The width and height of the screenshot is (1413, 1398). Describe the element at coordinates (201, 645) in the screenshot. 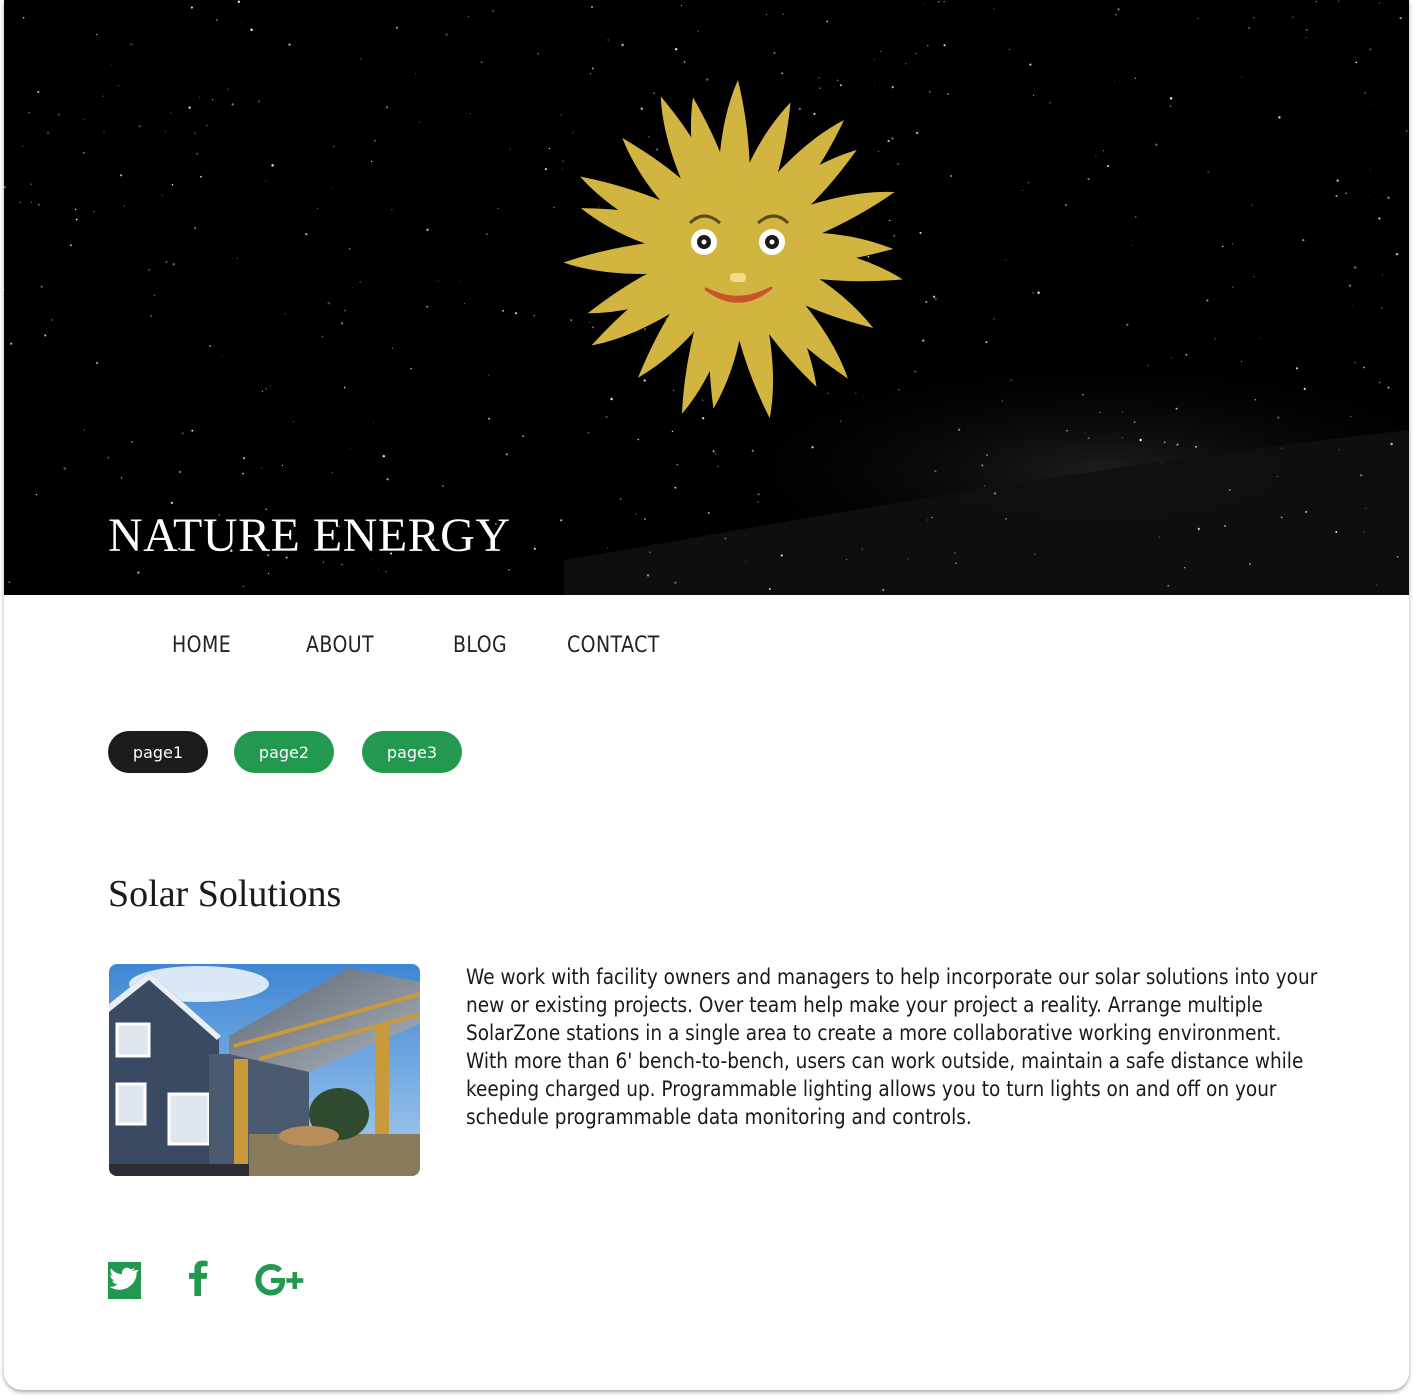

I see `nav-item-home: HOME` at that location.